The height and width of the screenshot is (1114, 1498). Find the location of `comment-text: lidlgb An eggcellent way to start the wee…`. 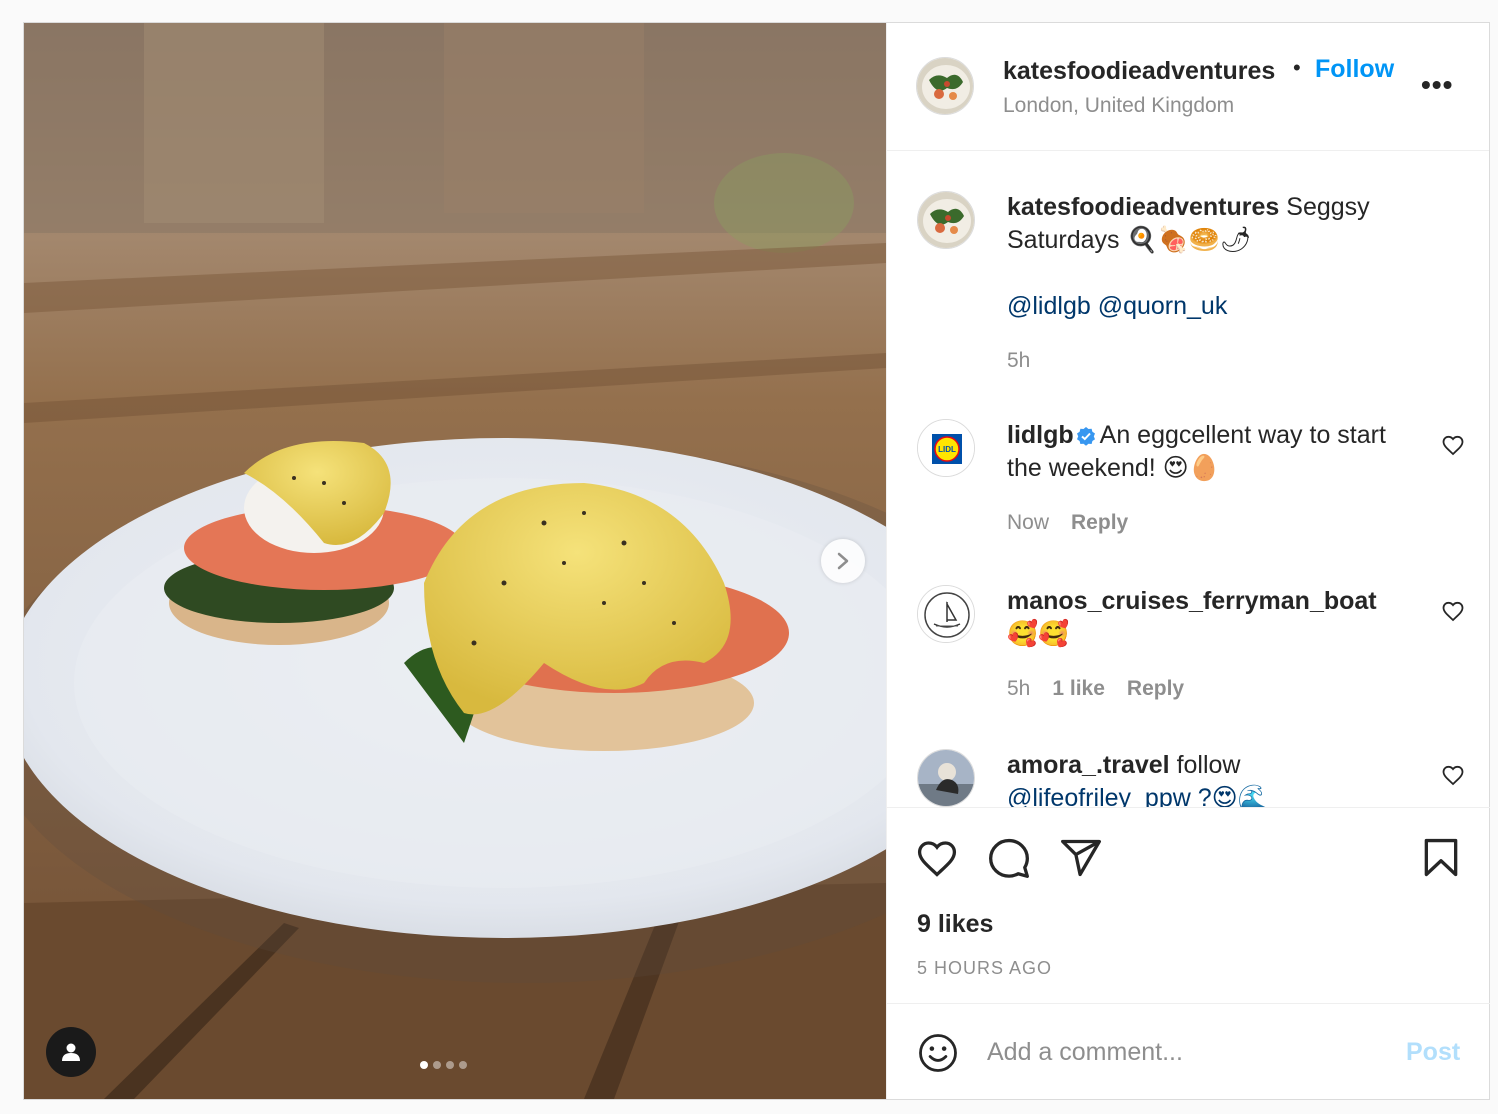

comment-text: lidlgb An eggcellent way to start the wee… is located at coordinates (1217, 452).